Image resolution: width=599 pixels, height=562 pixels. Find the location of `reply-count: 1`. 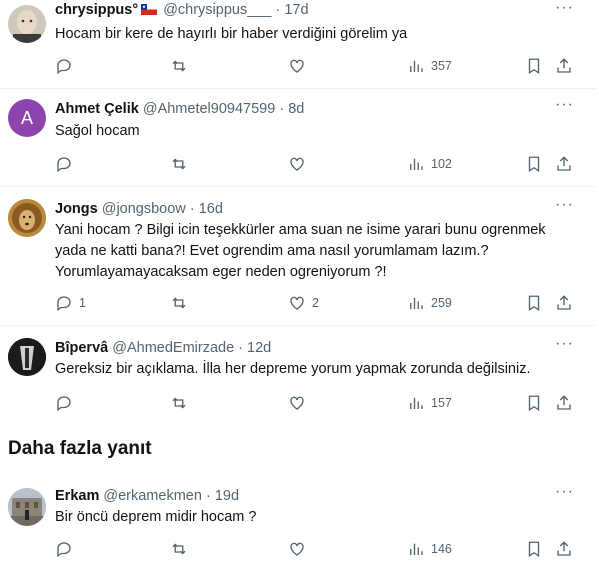

reply-count: 1 is located at coordinates (82, 303).